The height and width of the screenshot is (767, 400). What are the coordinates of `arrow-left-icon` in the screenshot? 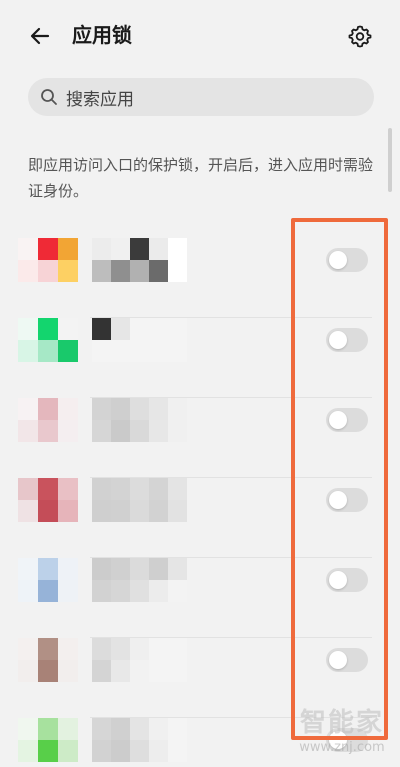 It's located at (40, 36).